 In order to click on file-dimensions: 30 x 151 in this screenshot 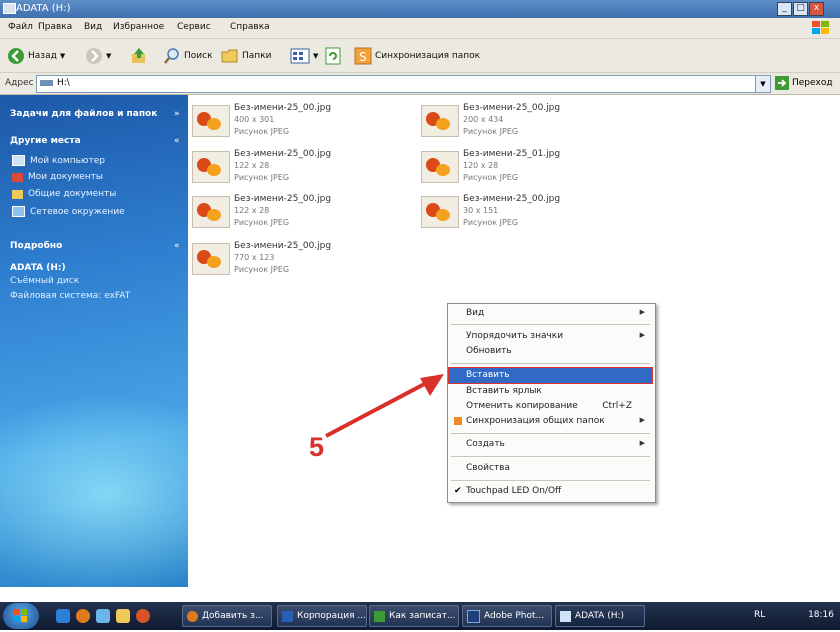, I will do `click(481, 210)`.